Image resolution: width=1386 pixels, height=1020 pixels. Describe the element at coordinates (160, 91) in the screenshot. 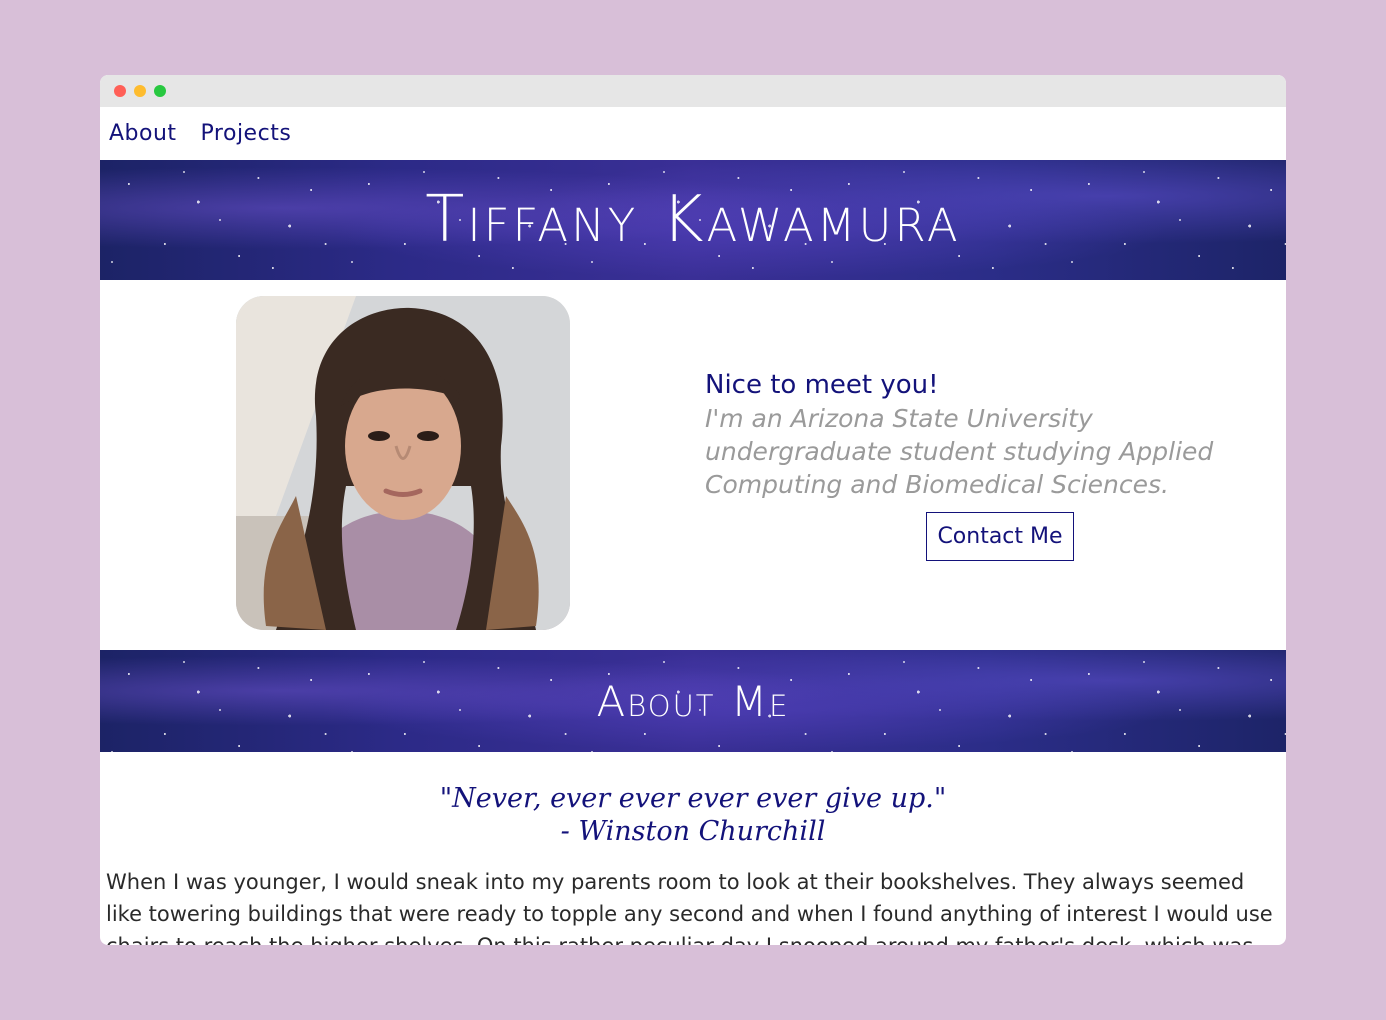

I see `maximize-window-button` at that location.